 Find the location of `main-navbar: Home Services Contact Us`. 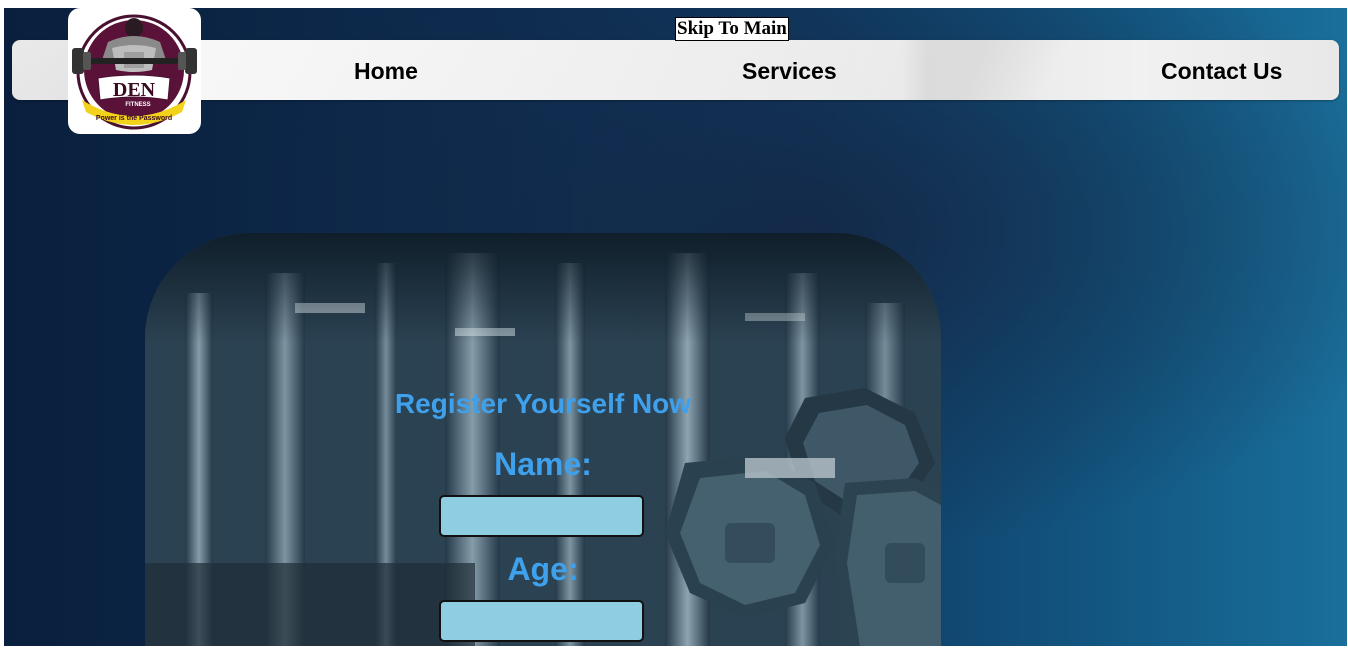

main-navbar: Home Services Contact Us is located at coordinates (675, 70).